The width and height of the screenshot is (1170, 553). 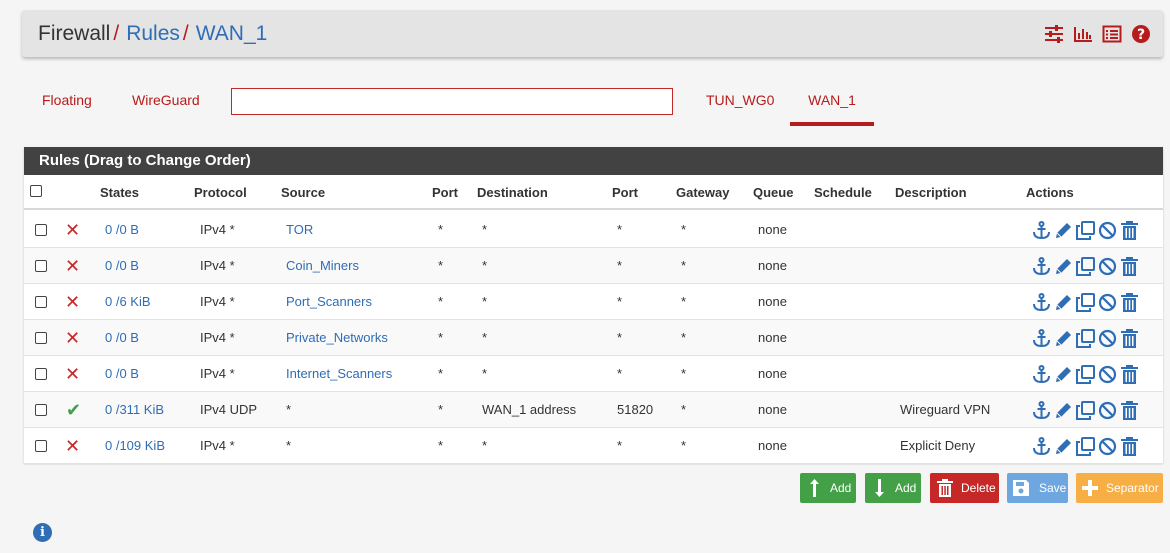 What do you see at coordinates (67, 104) in the screenshot?
I see `tab-floating: Floating` at bounding box center [67, 104].